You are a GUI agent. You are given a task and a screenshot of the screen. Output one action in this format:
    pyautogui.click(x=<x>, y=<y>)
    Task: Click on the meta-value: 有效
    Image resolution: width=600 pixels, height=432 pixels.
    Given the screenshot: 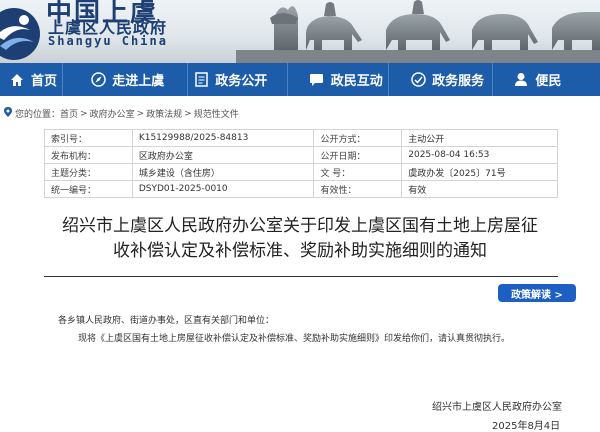 What is the action you would take?
    pyautogui.click(x=479, y=189)
    